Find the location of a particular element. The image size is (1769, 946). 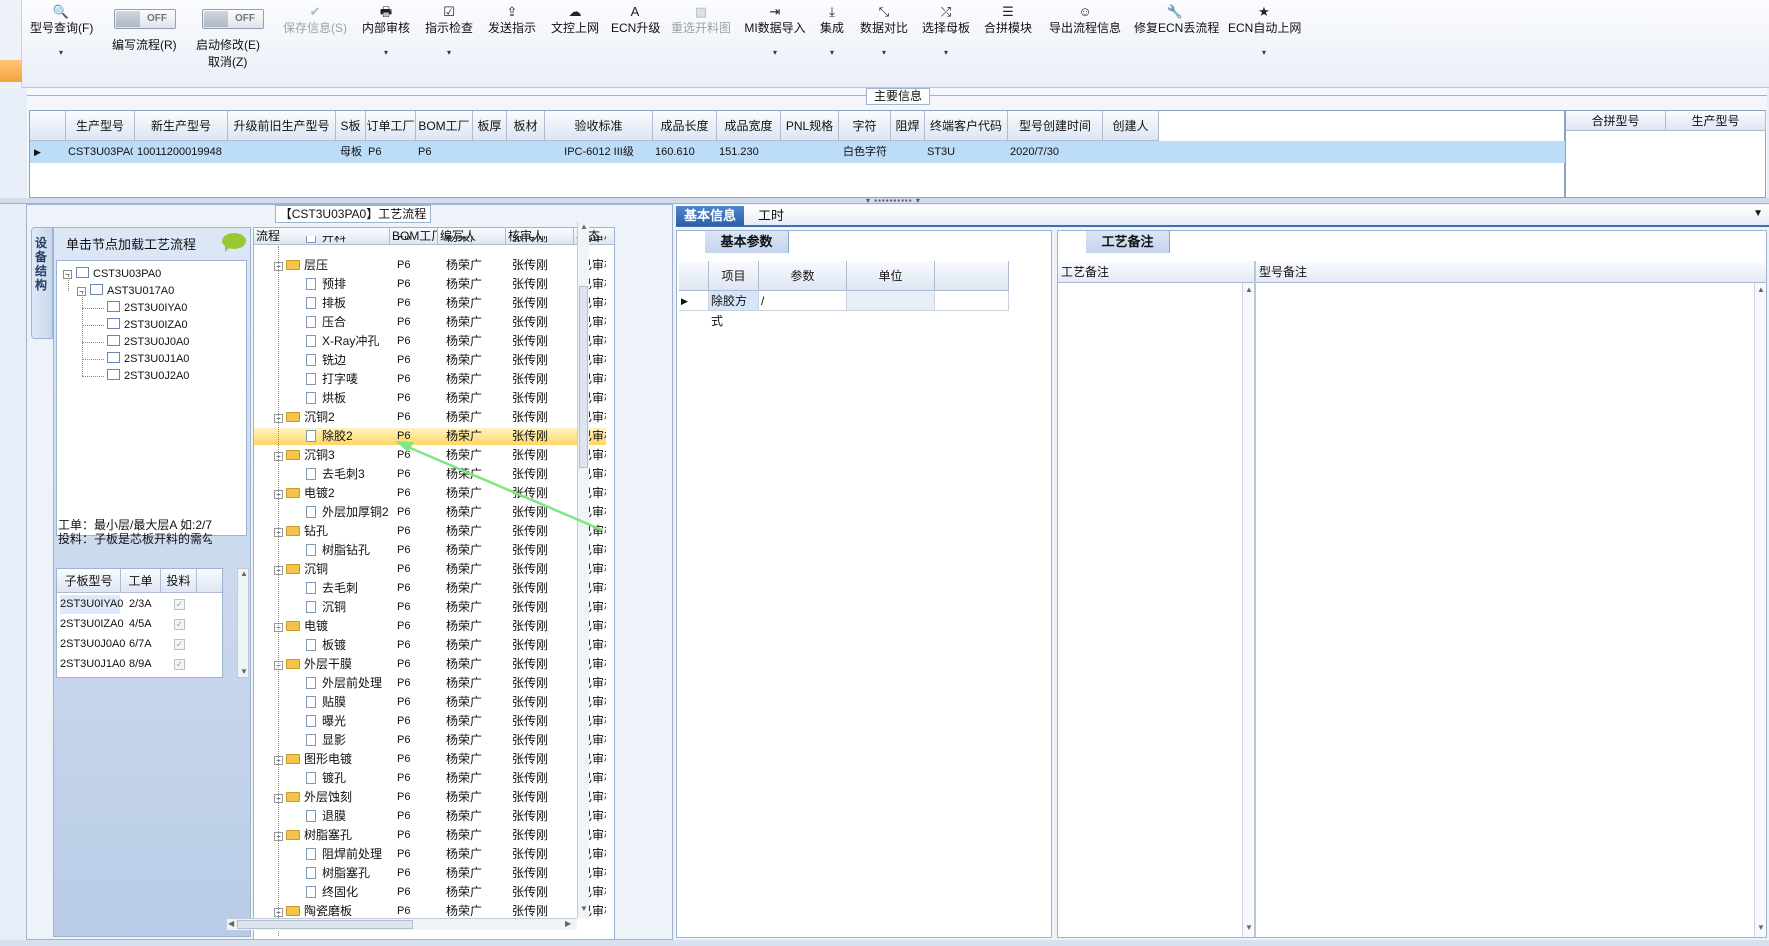

merge-model-grid: 合拼型号 生产型号 is located at coordinates (1665, 154).